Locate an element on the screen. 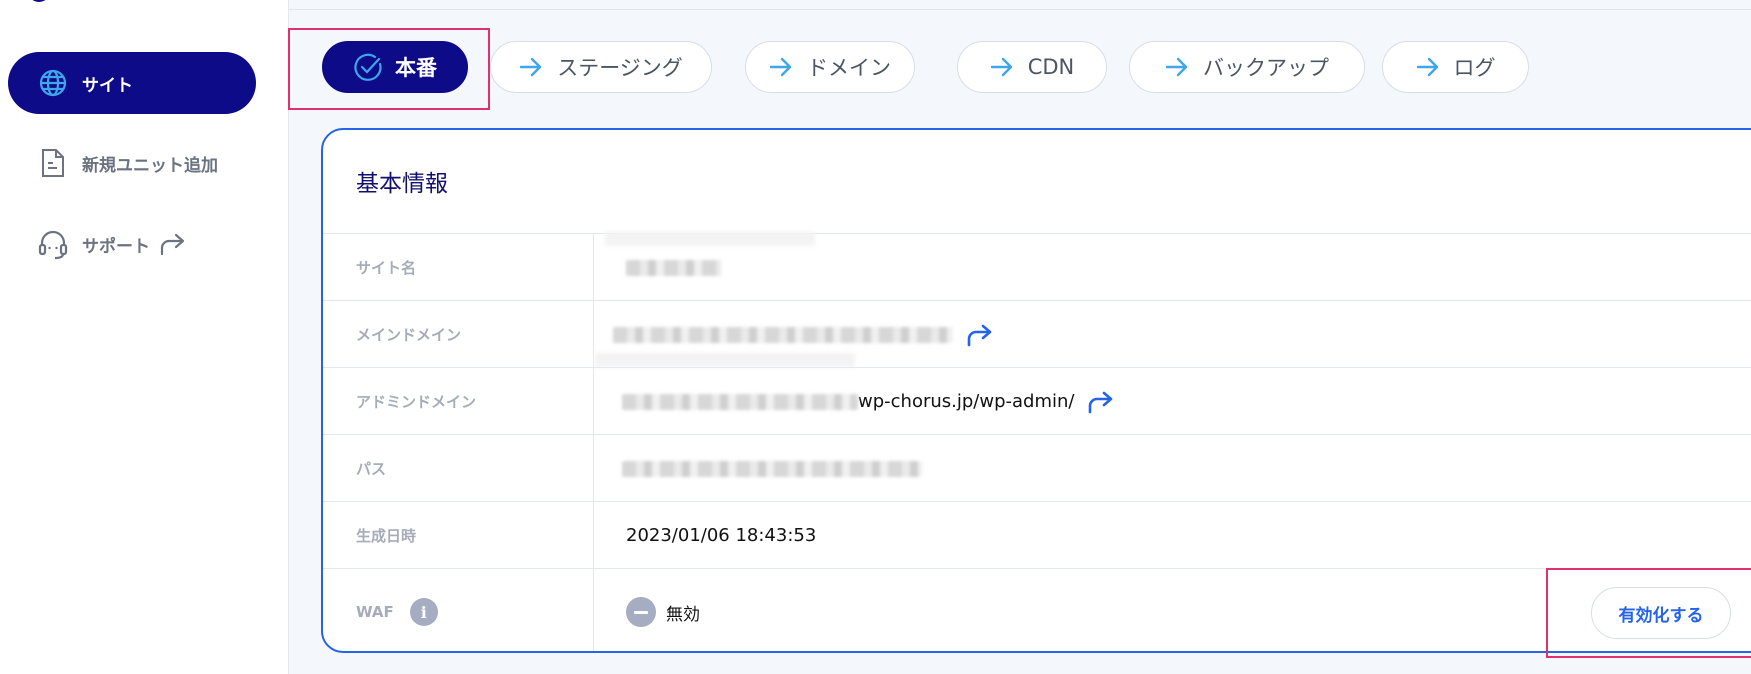 Image resolution: width=1751 pixels, height=674 pixels. row-created-at: 生成日時 2023/01/06 18:43:53 is located at coordinates (1037, 535).